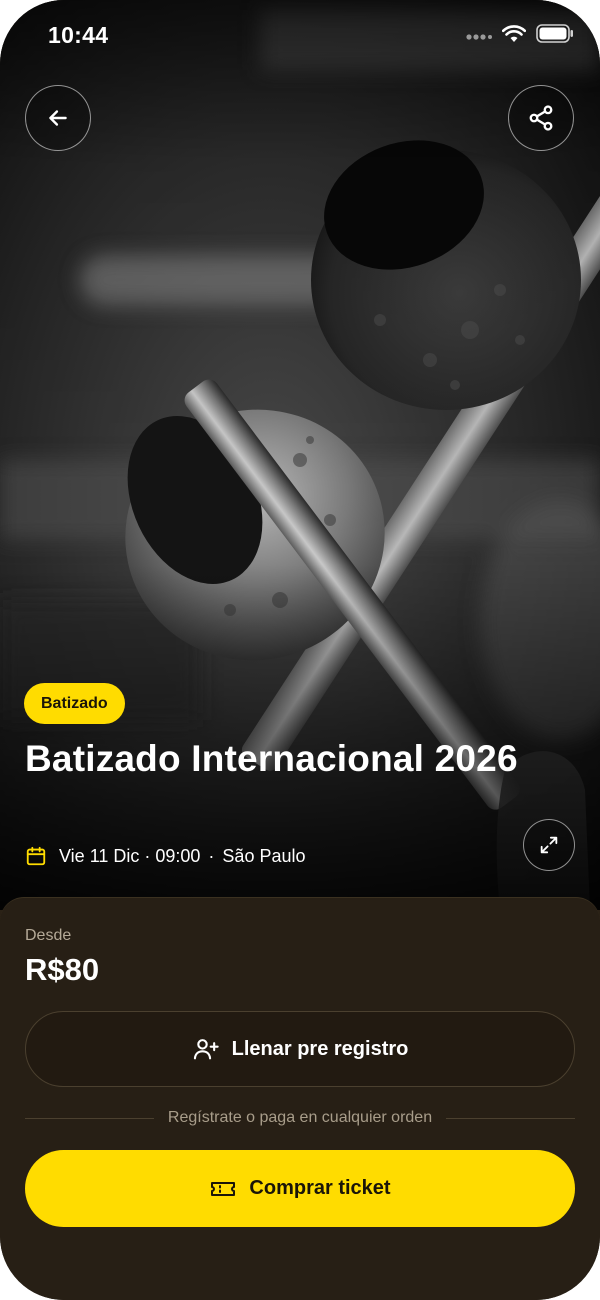 This screenshot has width=600, height=1300. I want to click on order-hint-text: Regístrate o paga en cualquier orden, so click(300, 1117).